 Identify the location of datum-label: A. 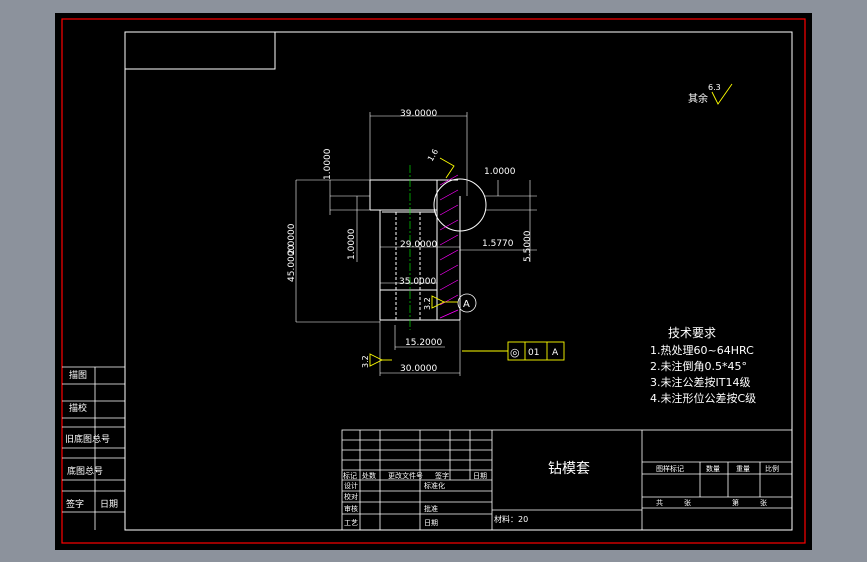
(466, 304).